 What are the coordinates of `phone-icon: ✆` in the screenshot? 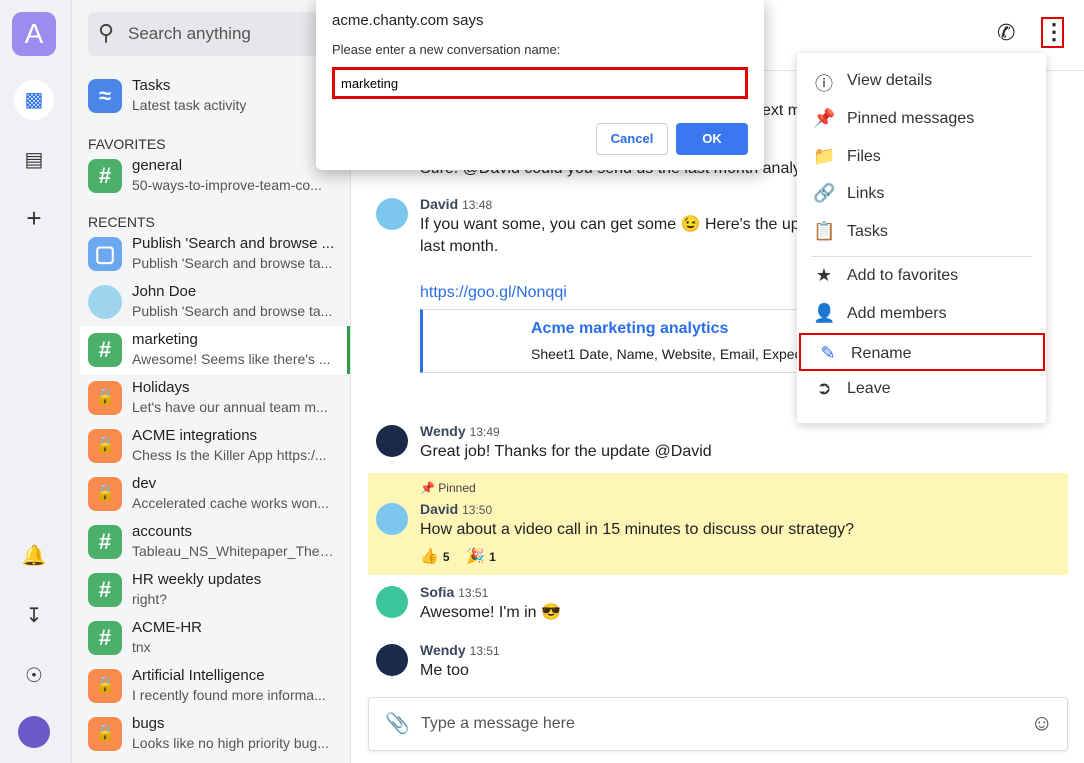 It's located at (1006, 33).